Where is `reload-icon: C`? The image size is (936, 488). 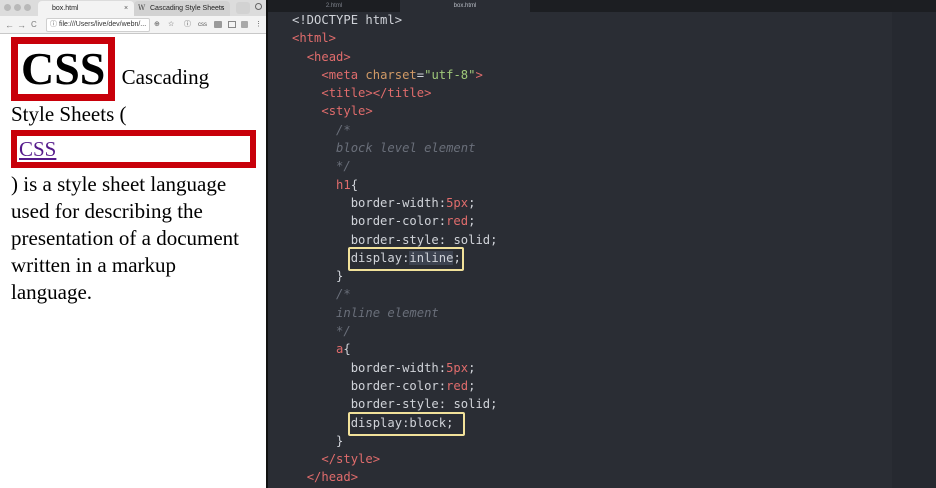 reload-icon: C is located at coordinates (34, 25).